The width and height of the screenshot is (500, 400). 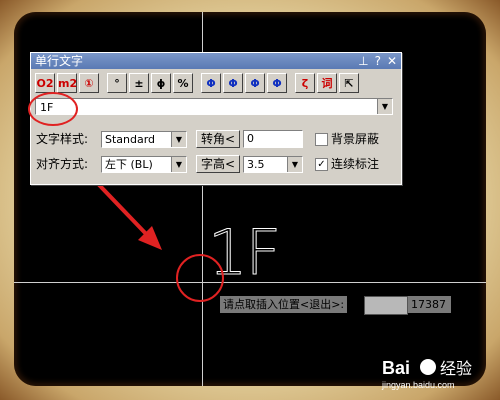 What do you see at coordinates (363, 61) in the screenshot?
I see `pin-icon: ⊥` at bounding box center [363, 61].